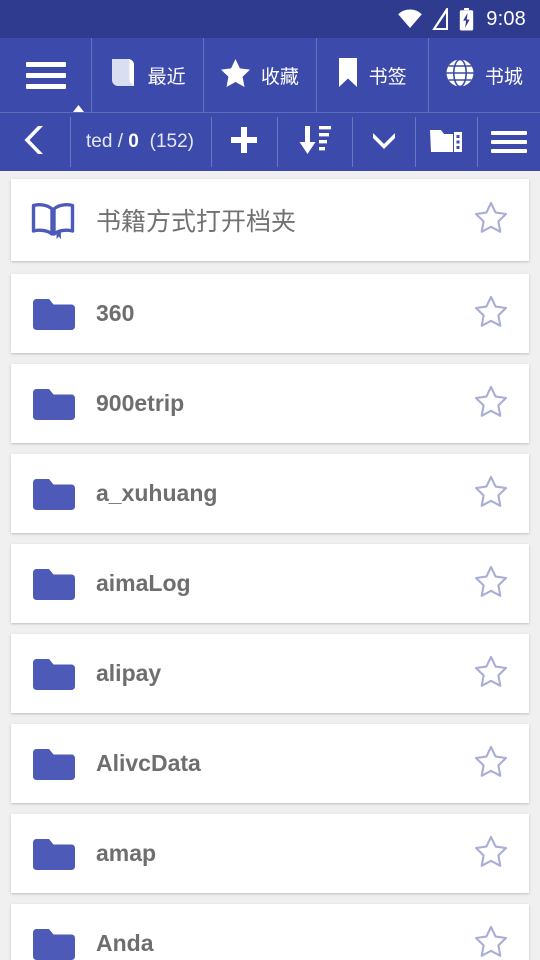  I want to click on breadcrumb-text: ted / 0, so click(112, 142).